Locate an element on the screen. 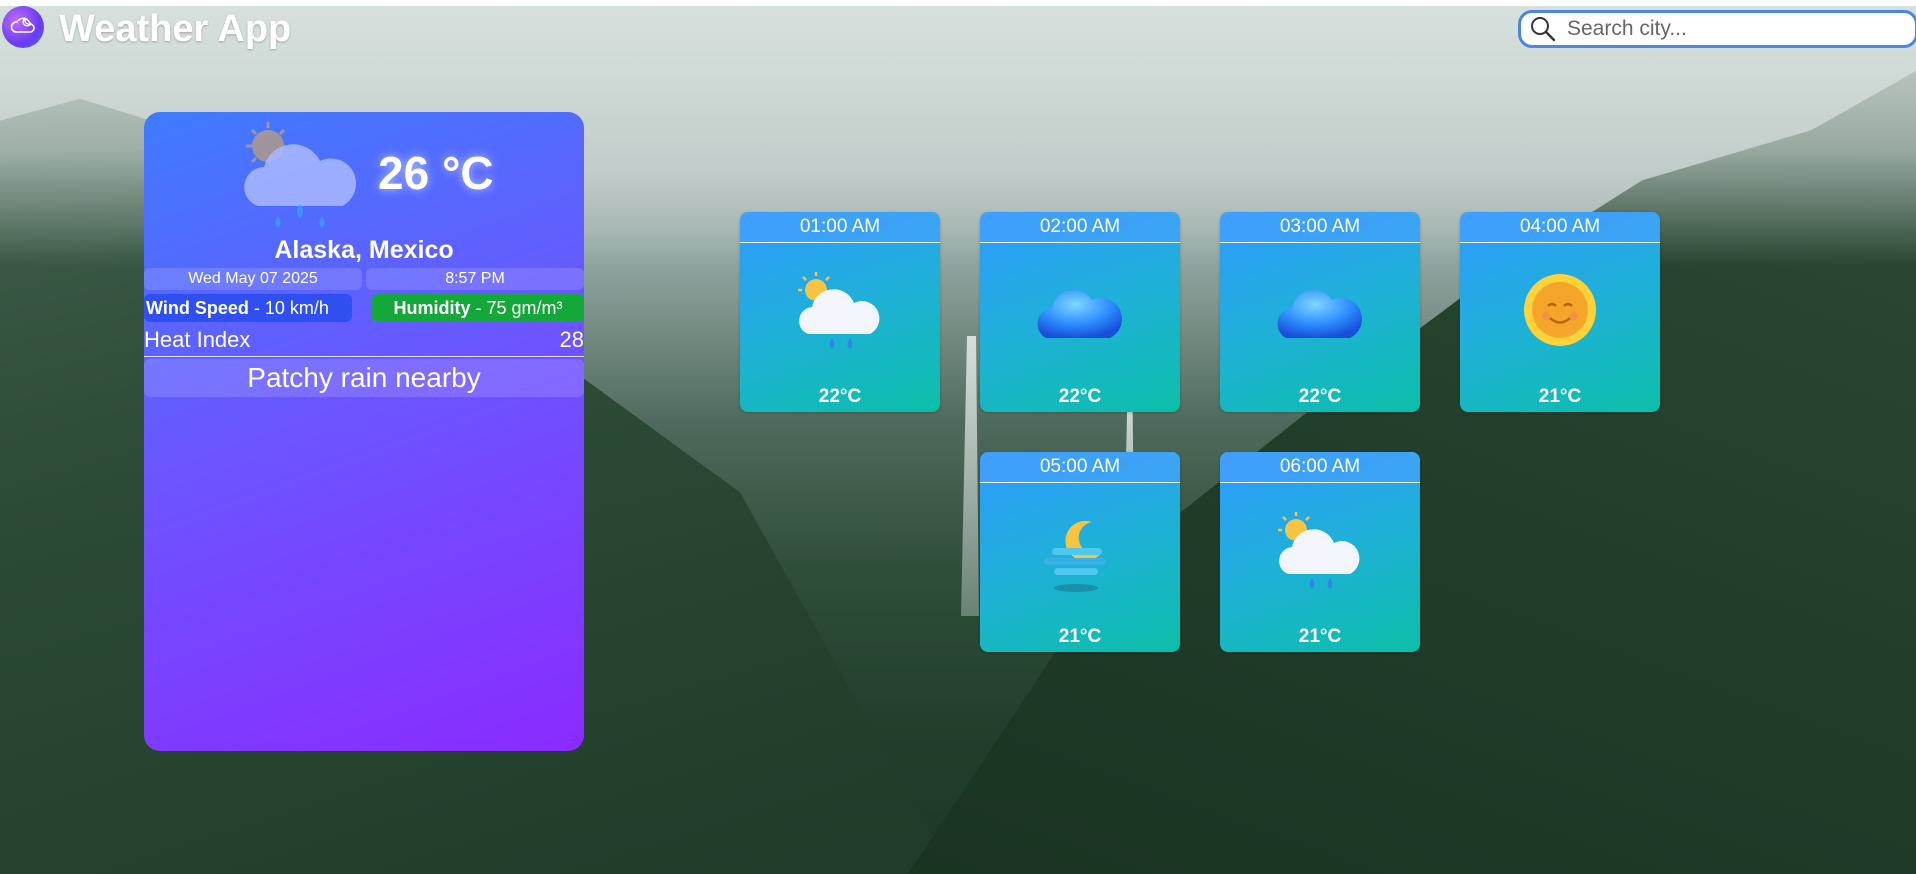  hour-time: 05:00 AM is located at coordinates (1080, 467).